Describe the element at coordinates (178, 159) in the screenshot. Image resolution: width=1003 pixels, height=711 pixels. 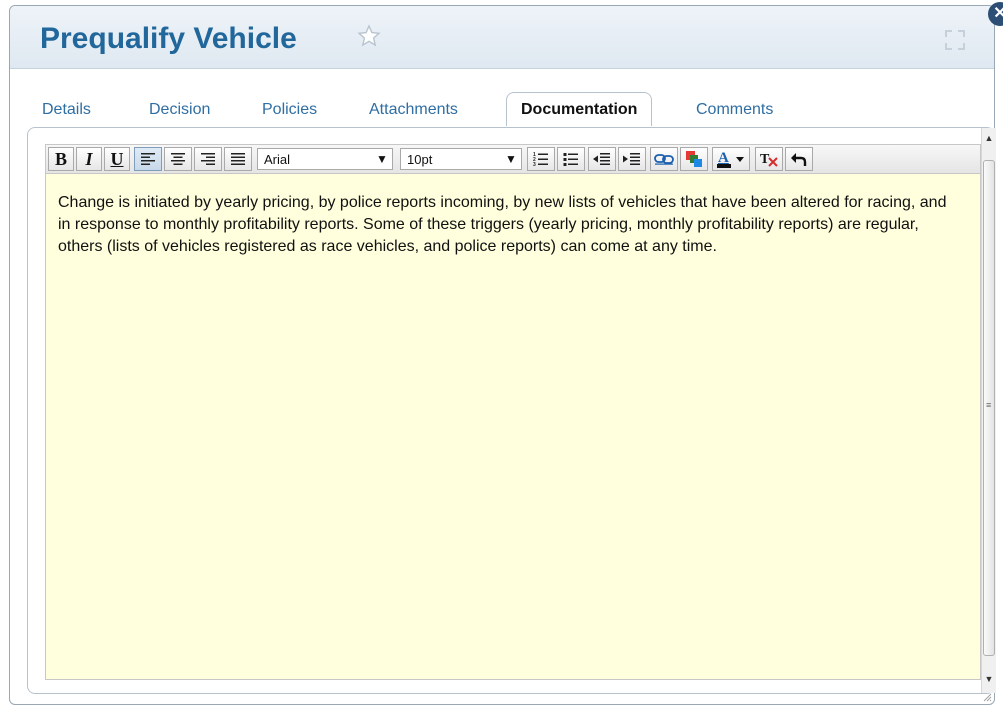
I see `align-center-icon` at that location.